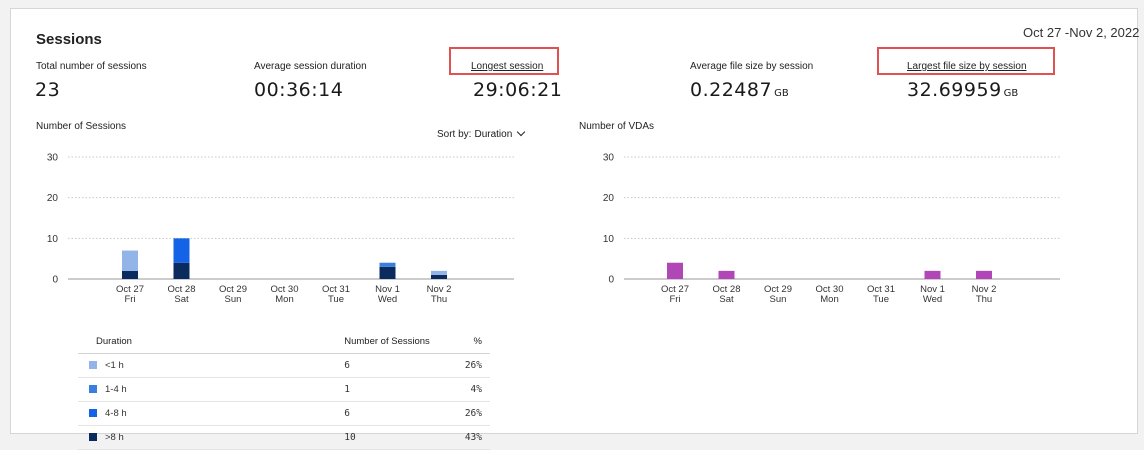 This screenshot has width=1144, height=450. Describe the element at coordinates (114, 365) in the screenshot. I see `duration-label: <1 h` at that location.